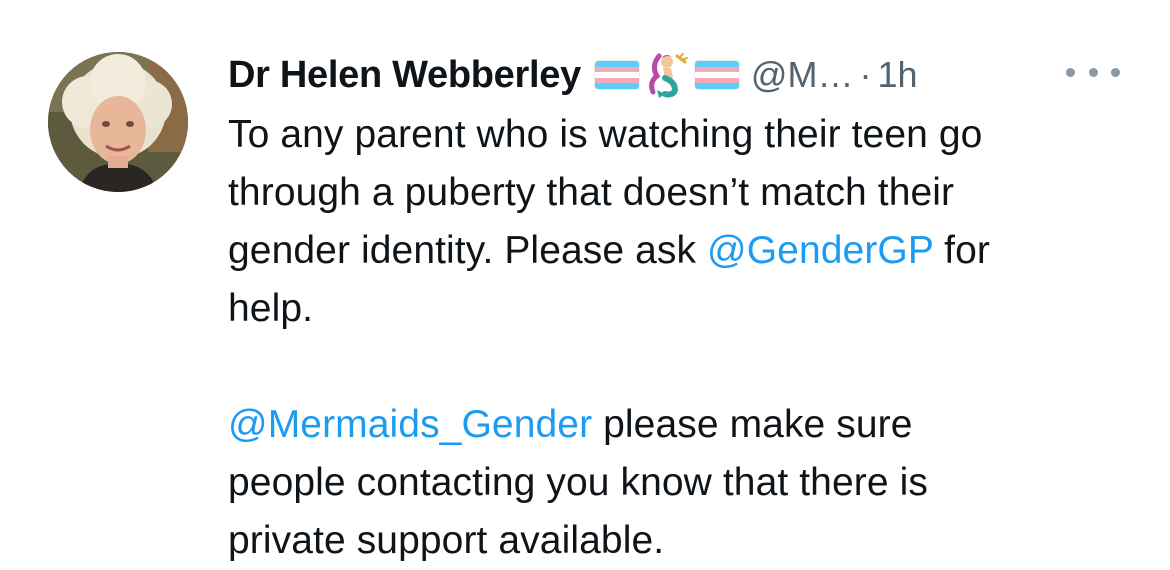 The width and height of the screenshot is (1170, 570). What do you see at coordinates (752, 424) in the screenshot?
I see `text-segment: please make sure` at bounding box center [752, 424].